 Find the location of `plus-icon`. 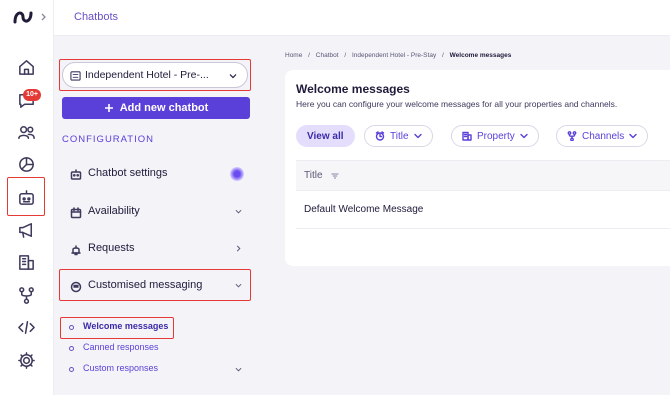

plus-icon is located at coordinates (108, 108).